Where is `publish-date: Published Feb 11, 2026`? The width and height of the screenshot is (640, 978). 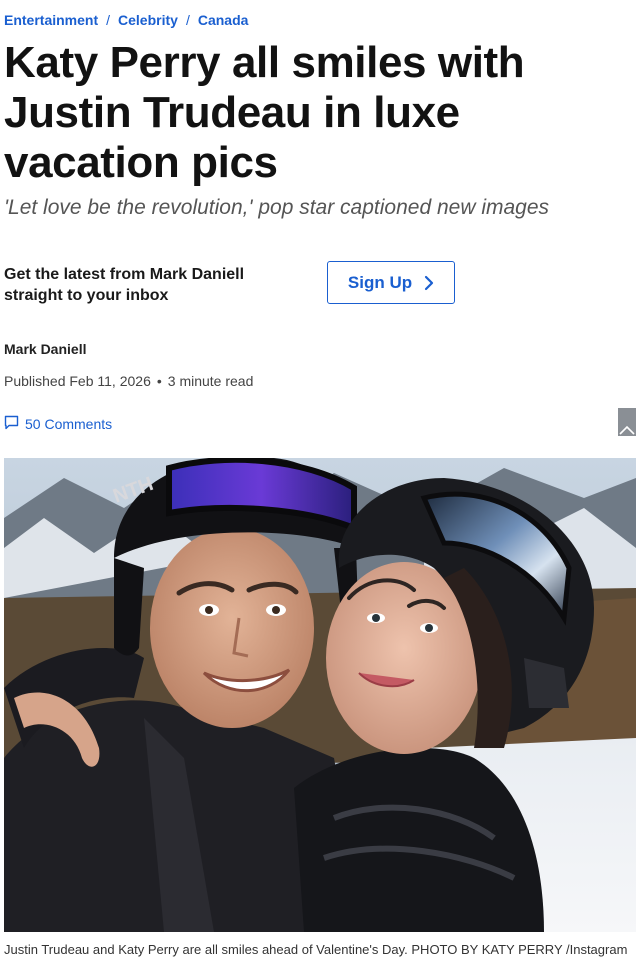
publish-date: Published Feb 11, 2026 is located at coordinates (77, 381).